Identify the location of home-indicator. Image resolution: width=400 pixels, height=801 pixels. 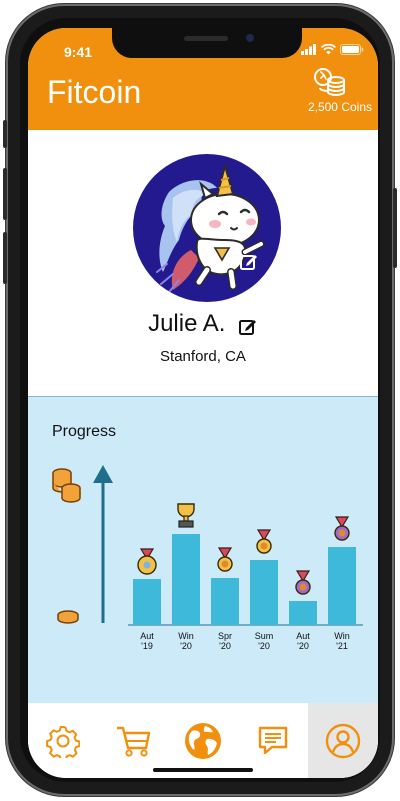
(203, 770).